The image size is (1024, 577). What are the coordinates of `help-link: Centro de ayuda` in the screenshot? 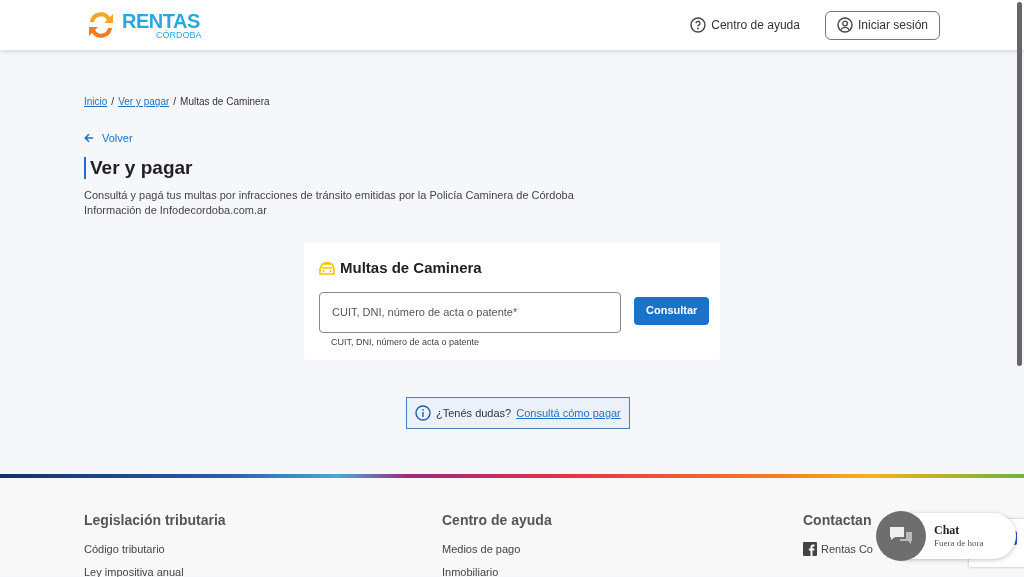 It's located at (745, 25).